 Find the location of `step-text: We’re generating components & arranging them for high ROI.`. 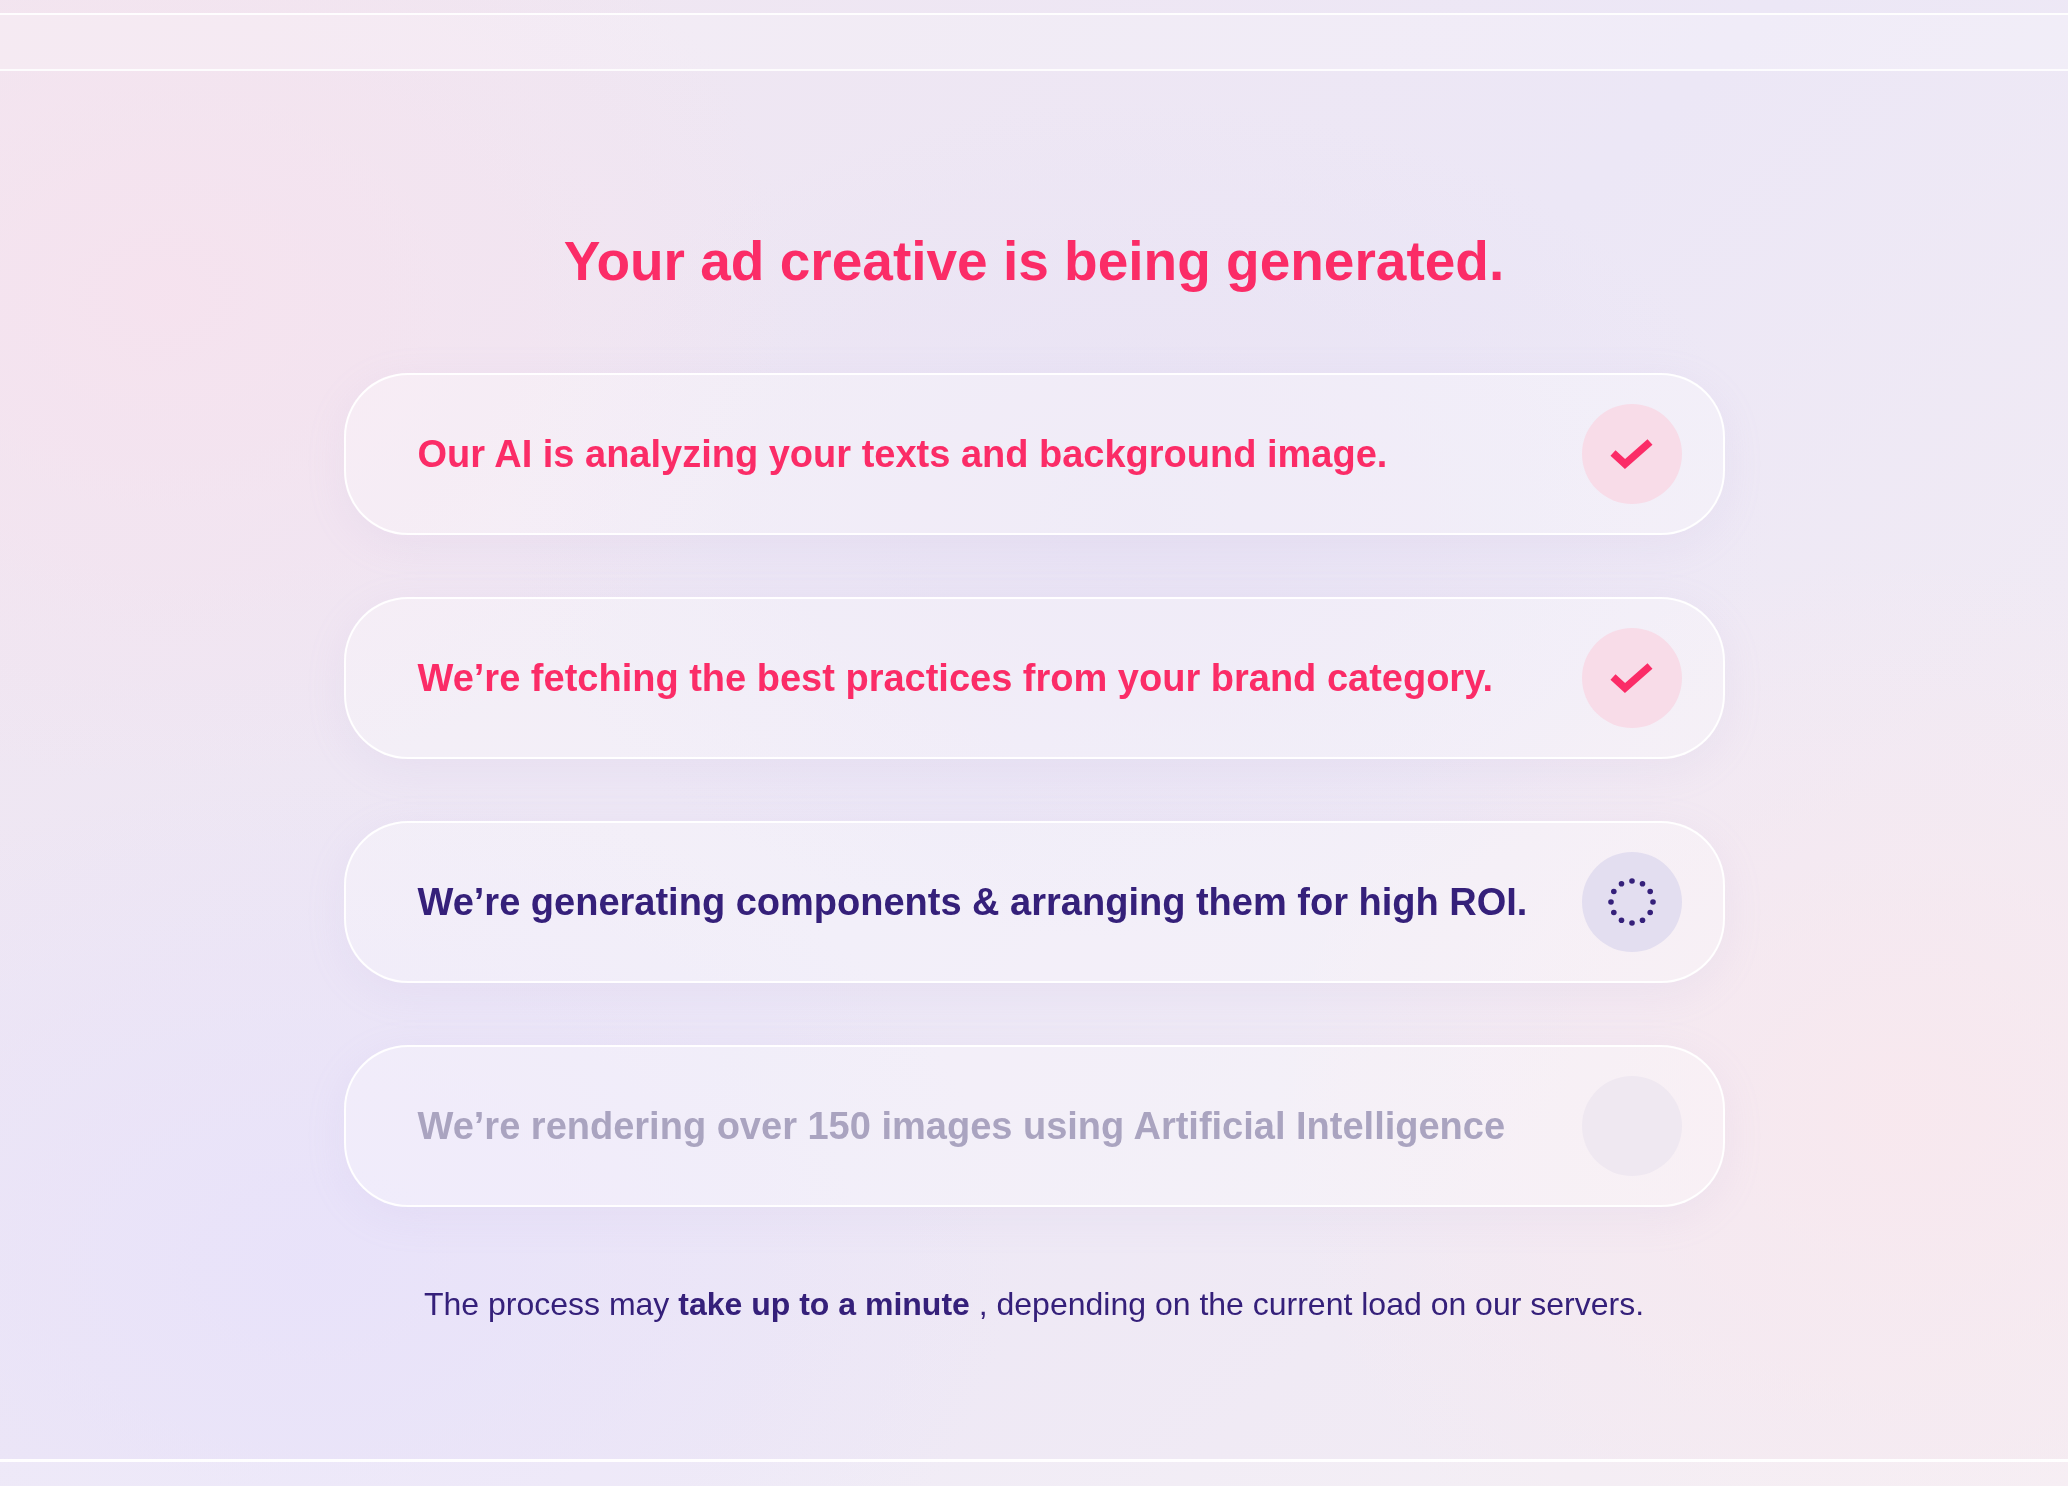

step-text: We’re generating components & arranging them for high ROI. is located at coordinates (973, 902).